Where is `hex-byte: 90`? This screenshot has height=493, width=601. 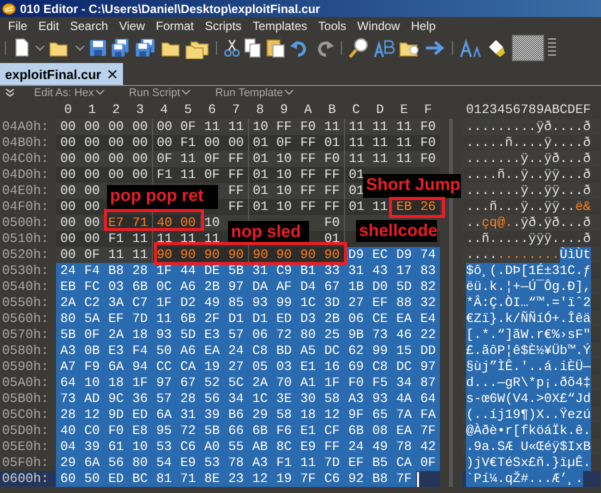
hex-byte: 90 is located at coordinates (212, 255).